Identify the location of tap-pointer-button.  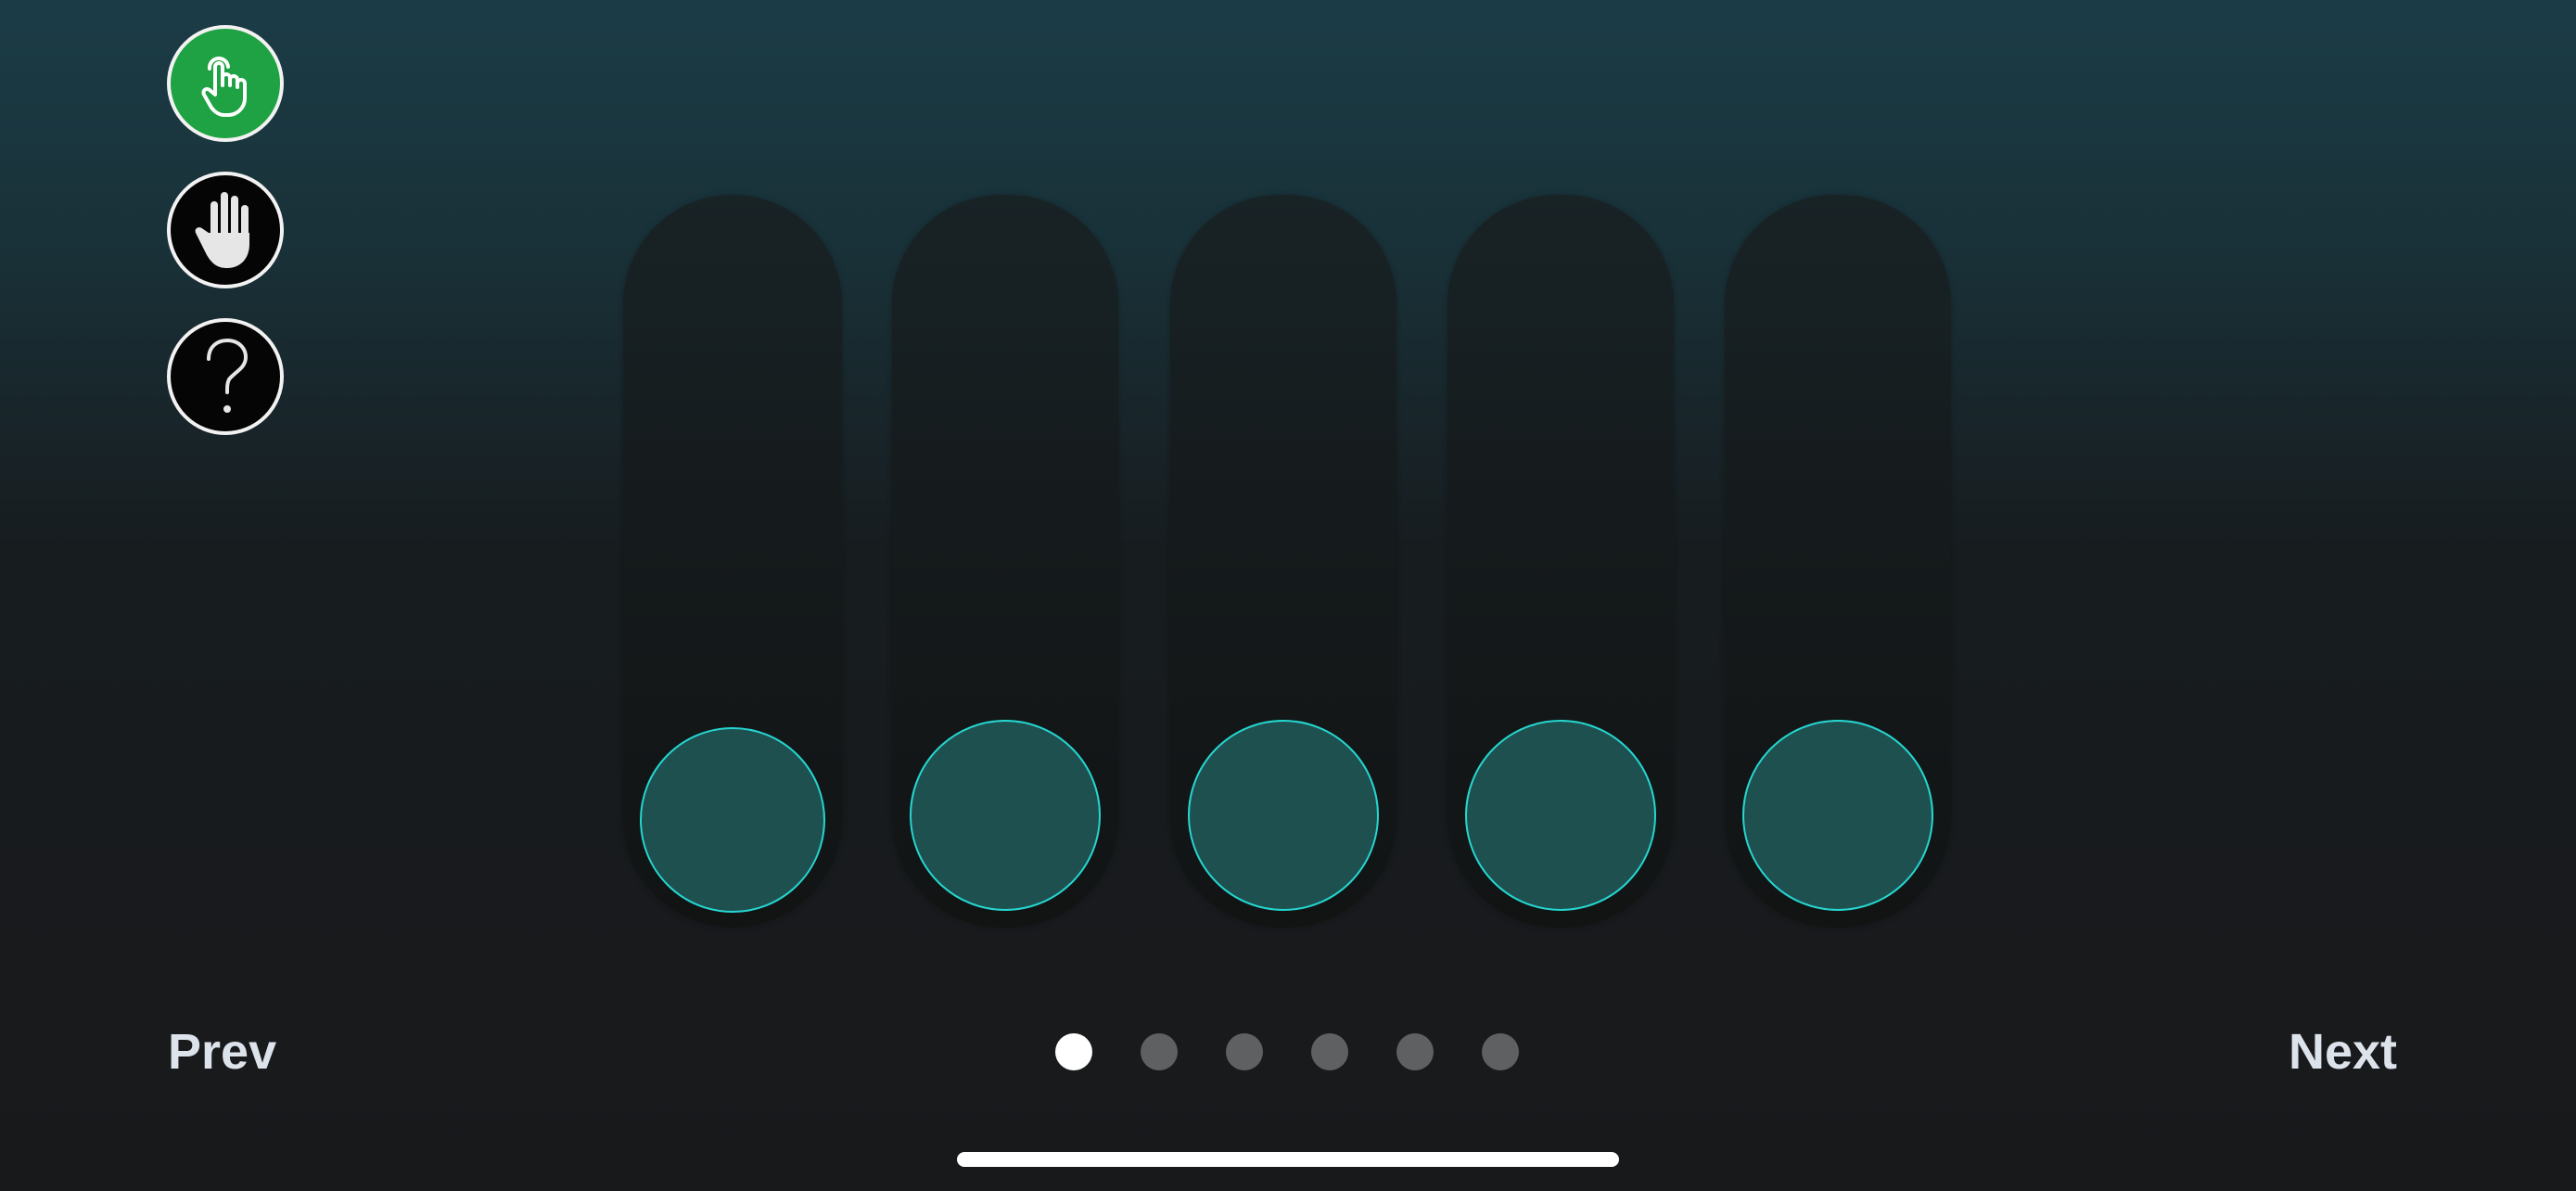
(226, 83).